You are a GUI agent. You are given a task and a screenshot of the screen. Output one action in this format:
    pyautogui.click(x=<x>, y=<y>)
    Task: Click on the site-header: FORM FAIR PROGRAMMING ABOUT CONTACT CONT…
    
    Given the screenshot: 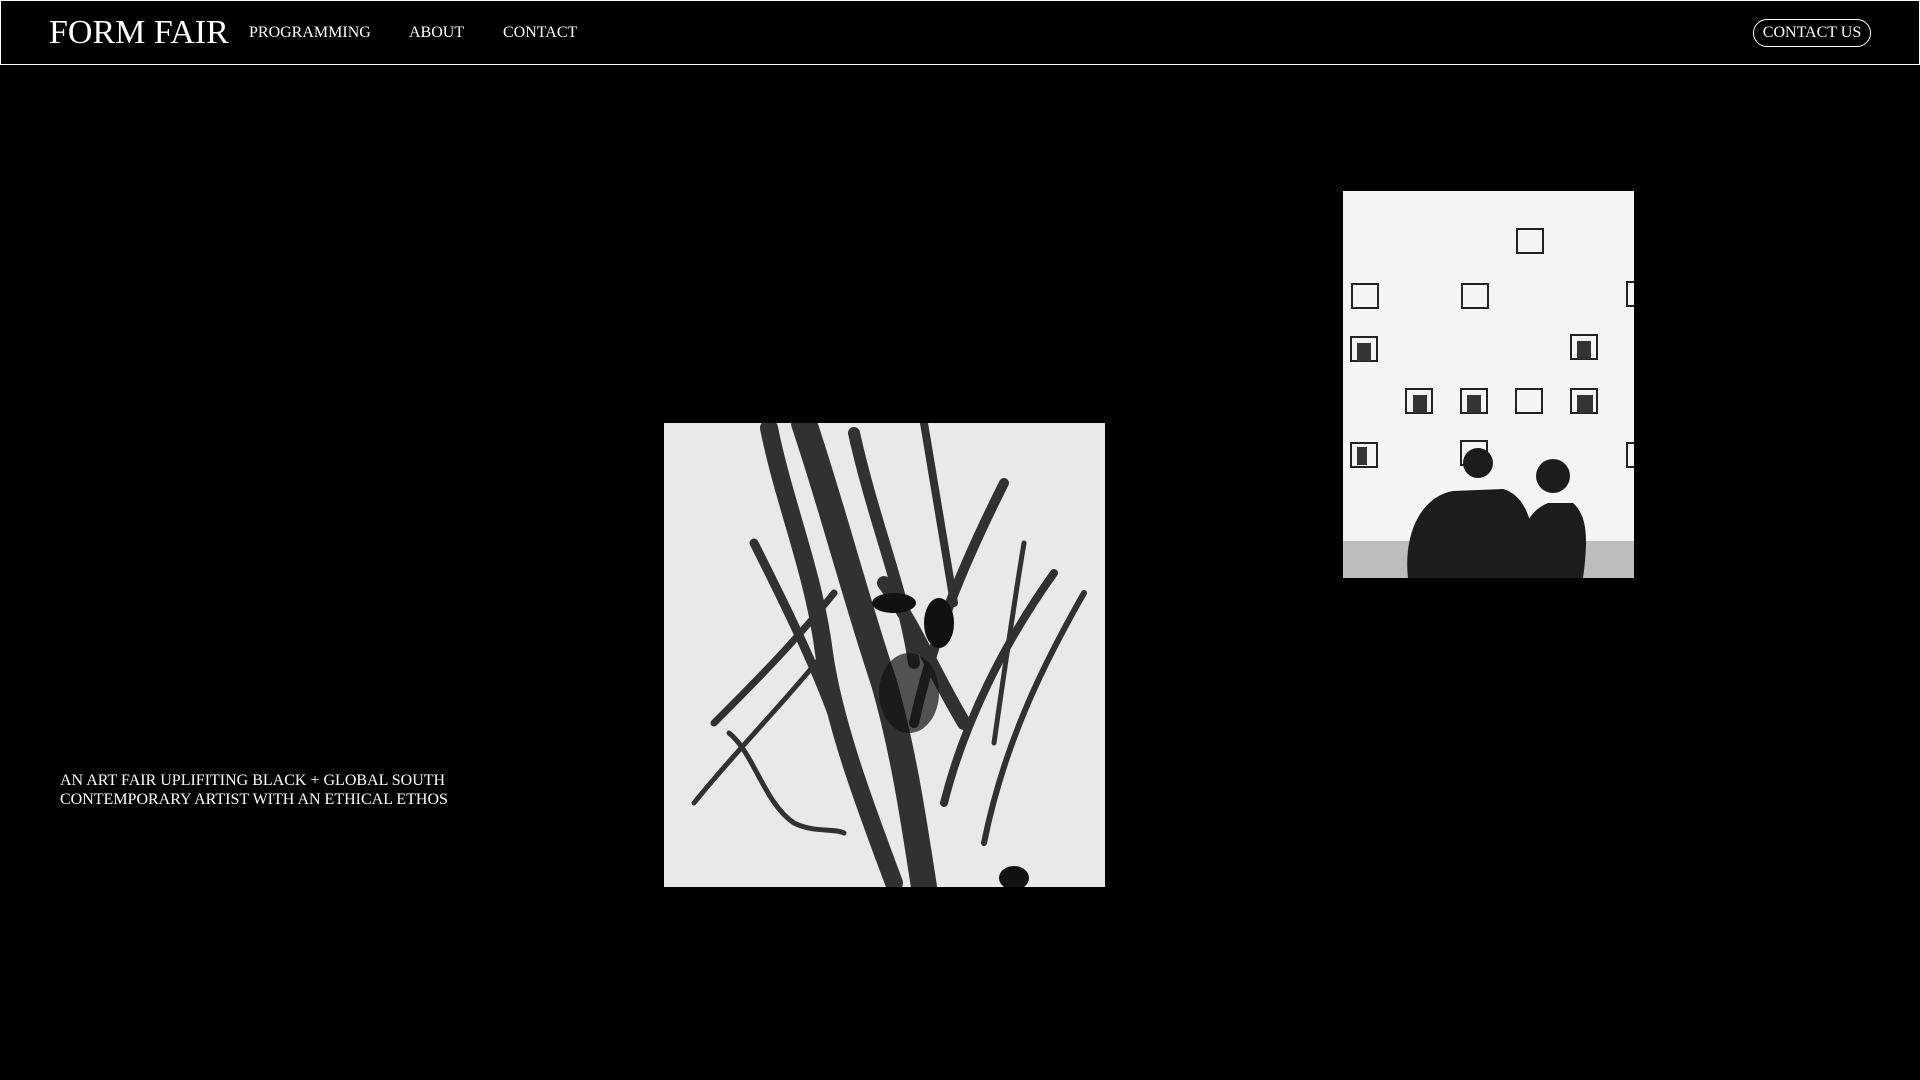 What is the action you would take?
    pyautogui.click(x=960, y=32)
    